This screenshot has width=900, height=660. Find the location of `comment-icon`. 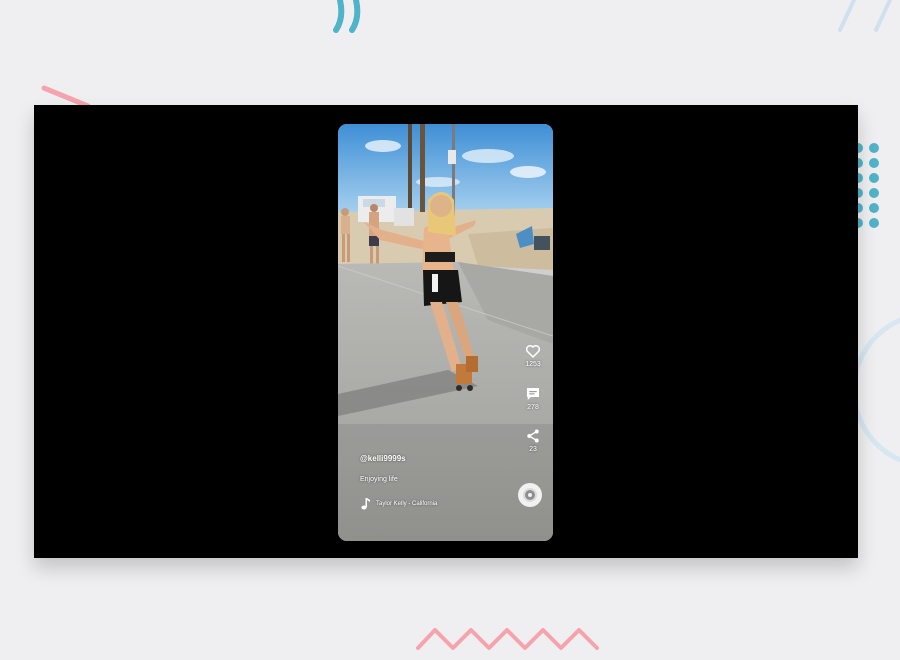

comment-icon is located at coordinates (533, 394).